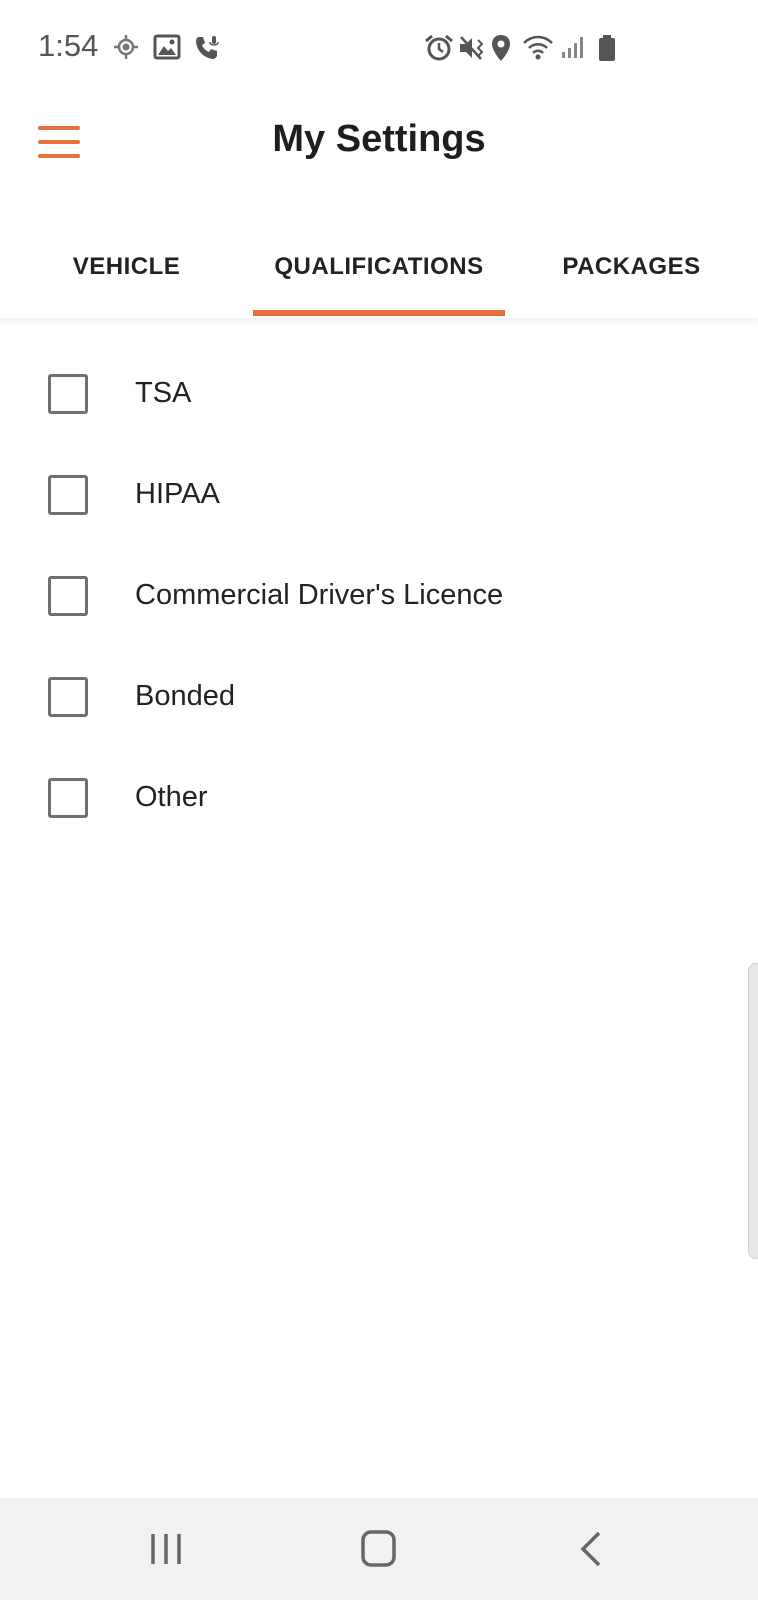  I want to click on battery-icon, so click(607, 50).